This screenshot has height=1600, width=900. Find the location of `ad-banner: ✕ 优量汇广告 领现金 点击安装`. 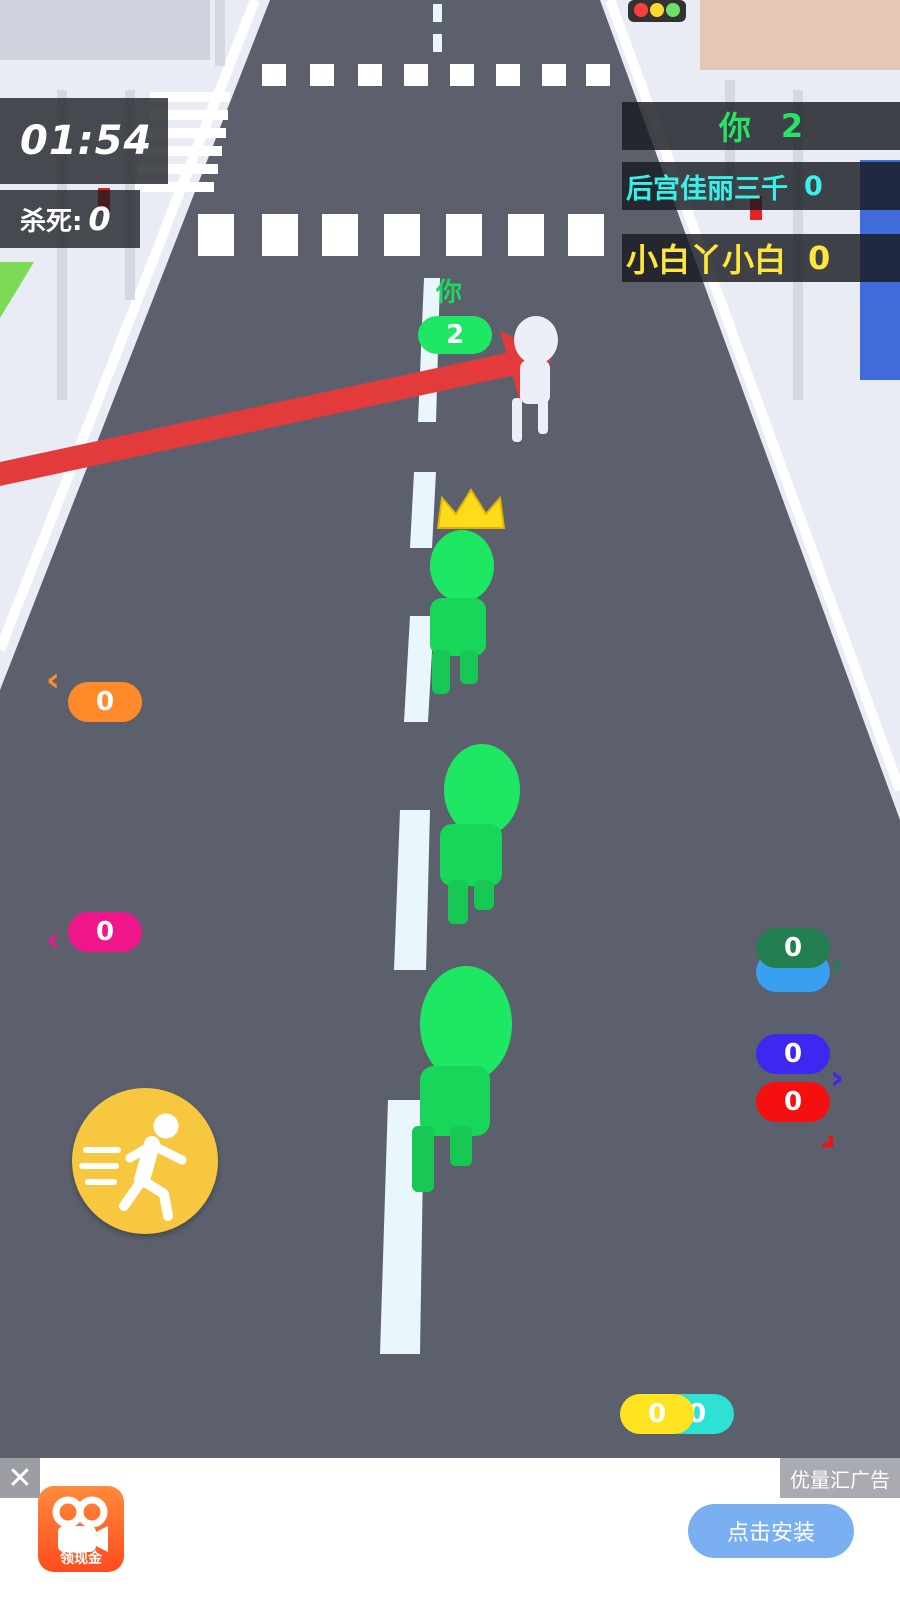

ad-banner: ✕ 优量汇广告 领现金 点击安装 is located at coordinates (450, 1529).